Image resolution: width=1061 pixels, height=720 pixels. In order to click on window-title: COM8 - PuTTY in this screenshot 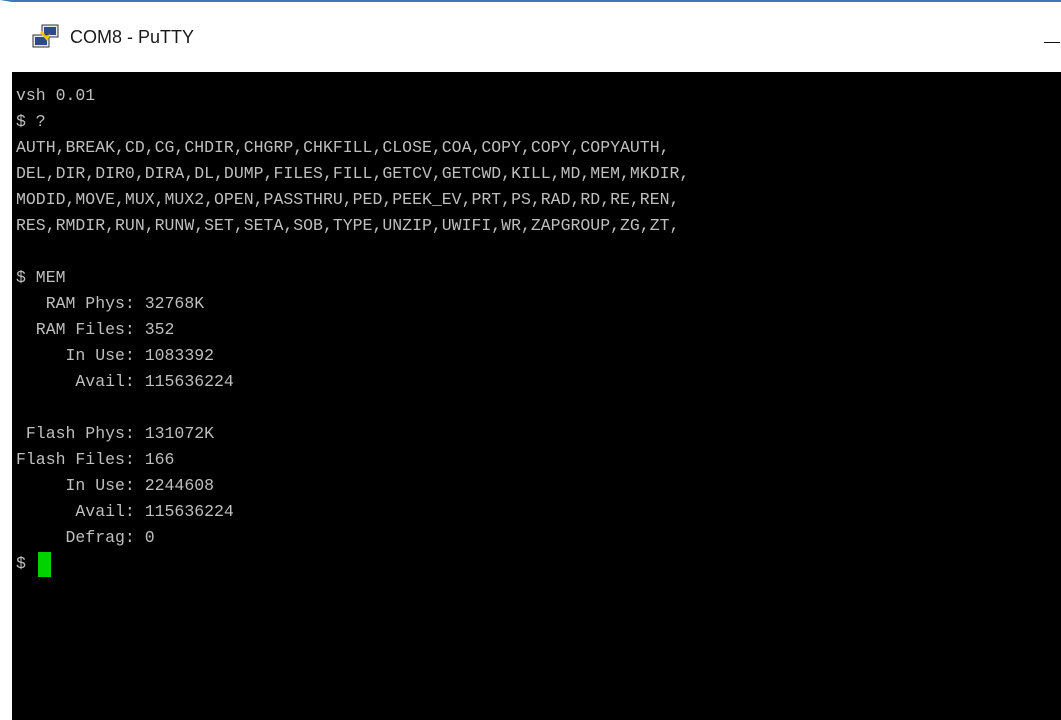, I will do `click(132, 37)`.